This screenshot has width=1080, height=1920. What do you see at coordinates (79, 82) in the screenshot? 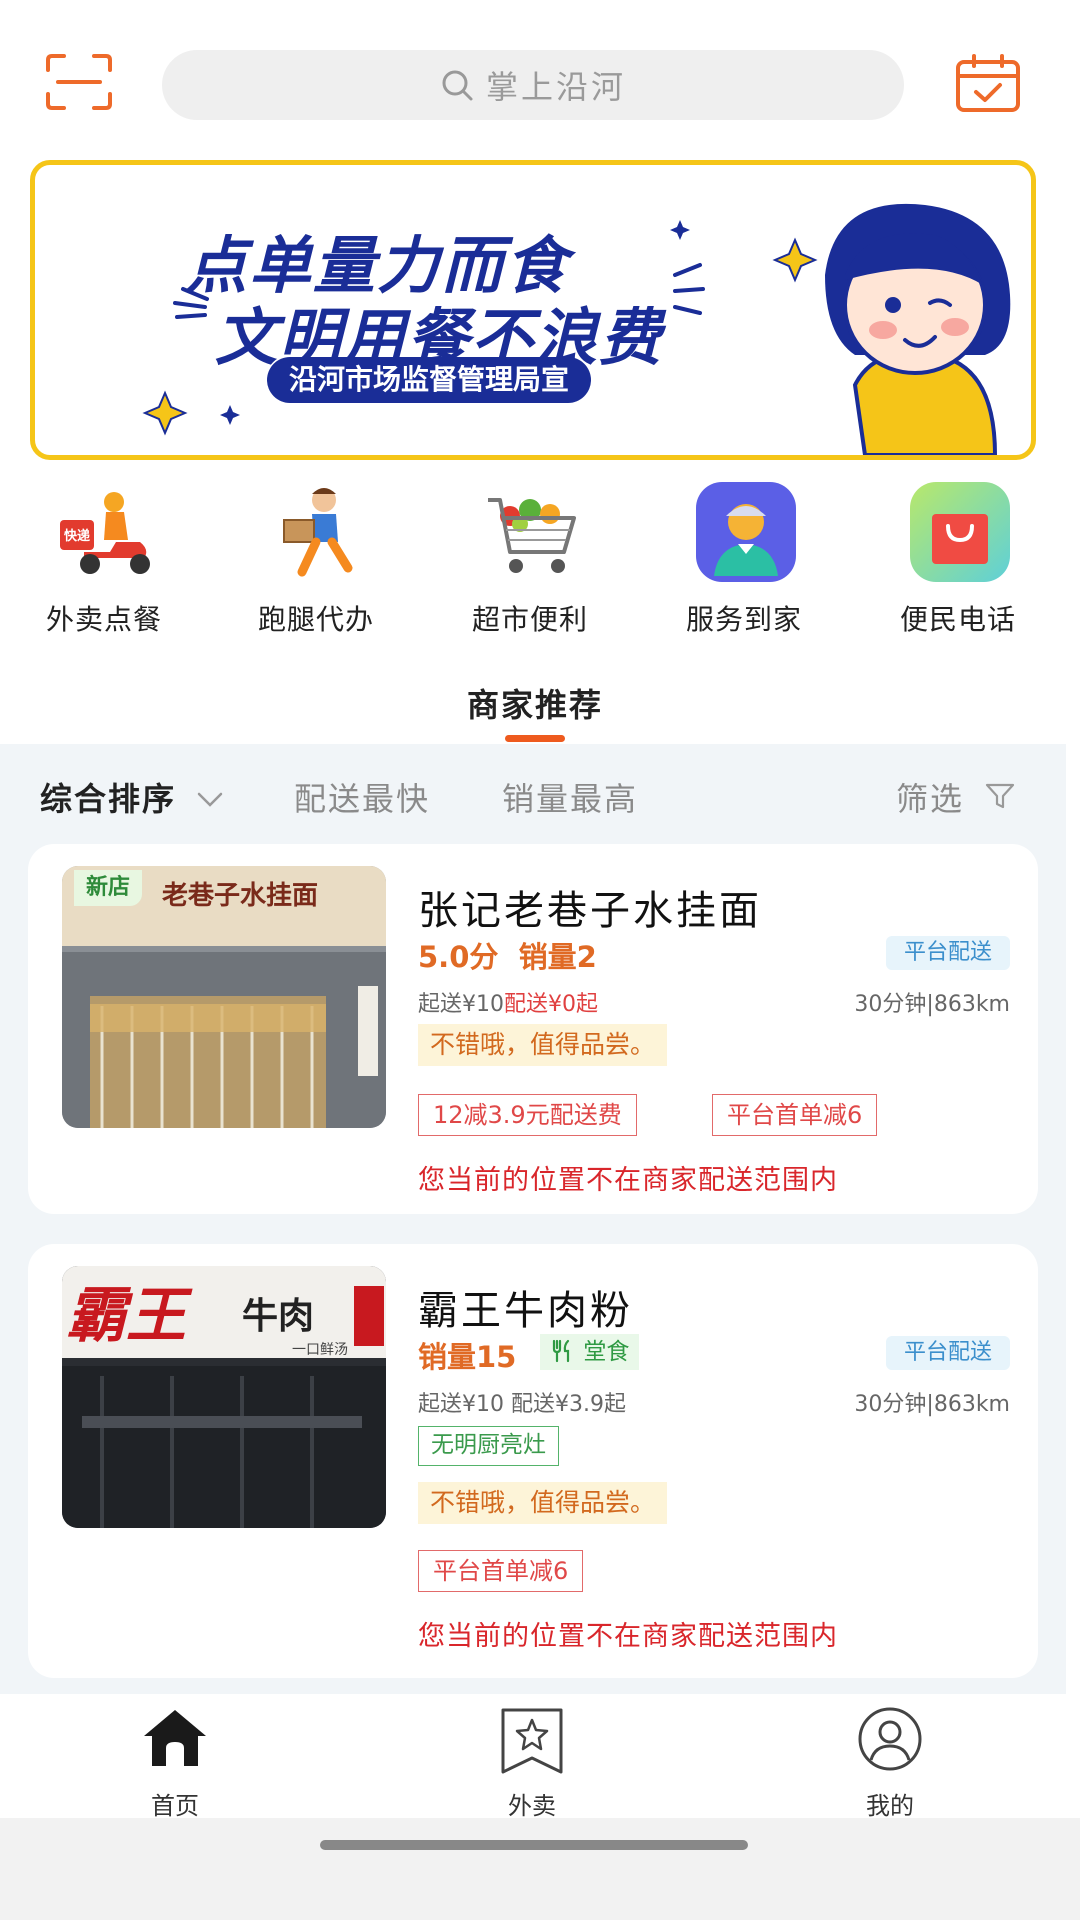
I see `scan-icon` at bounding box center [79, 82].